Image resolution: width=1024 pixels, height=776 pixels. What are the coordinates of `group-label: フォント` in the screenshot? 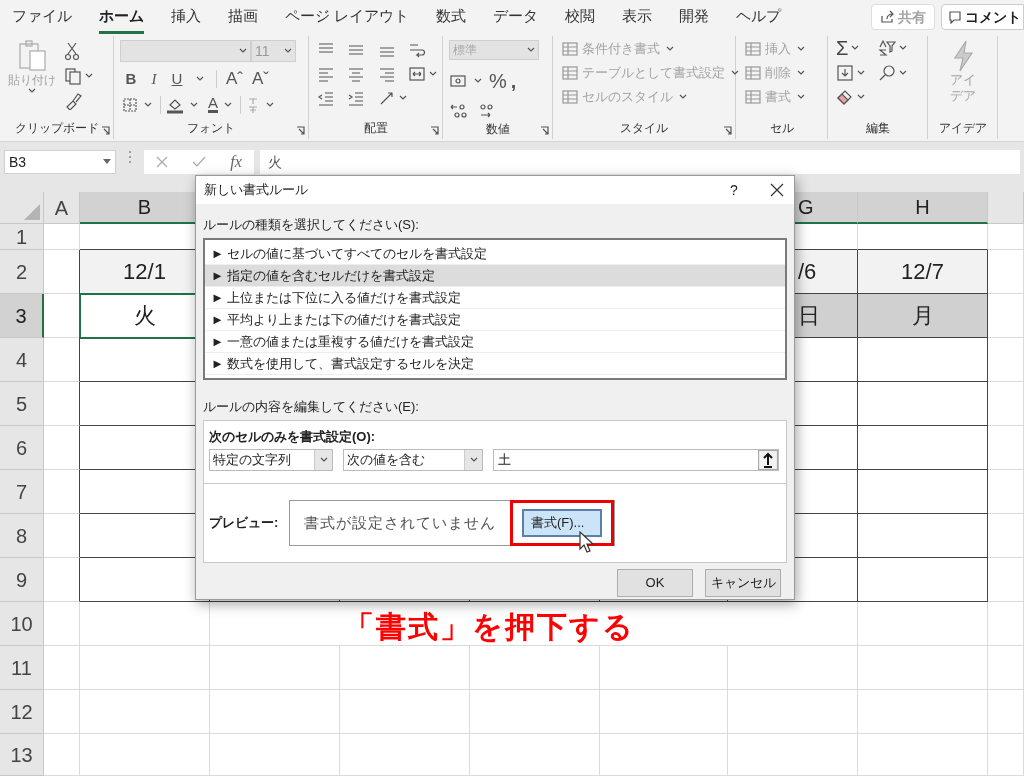 It's located at (211, 129).